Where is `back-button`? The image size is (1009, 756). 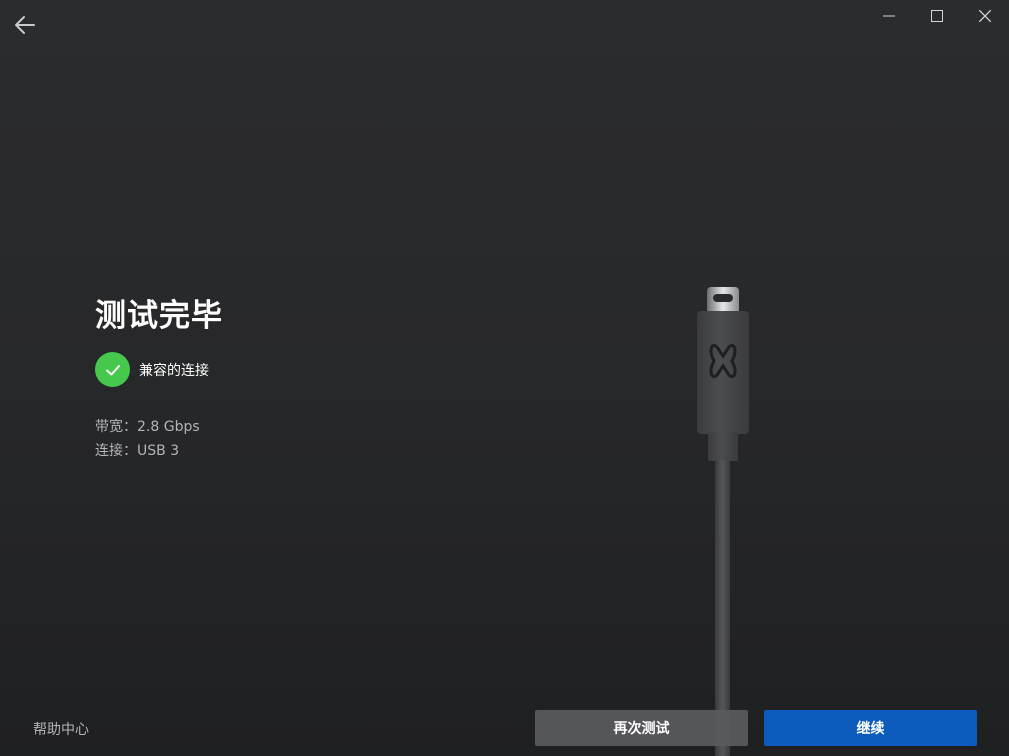
back-button is located at coordinates (25, 25).